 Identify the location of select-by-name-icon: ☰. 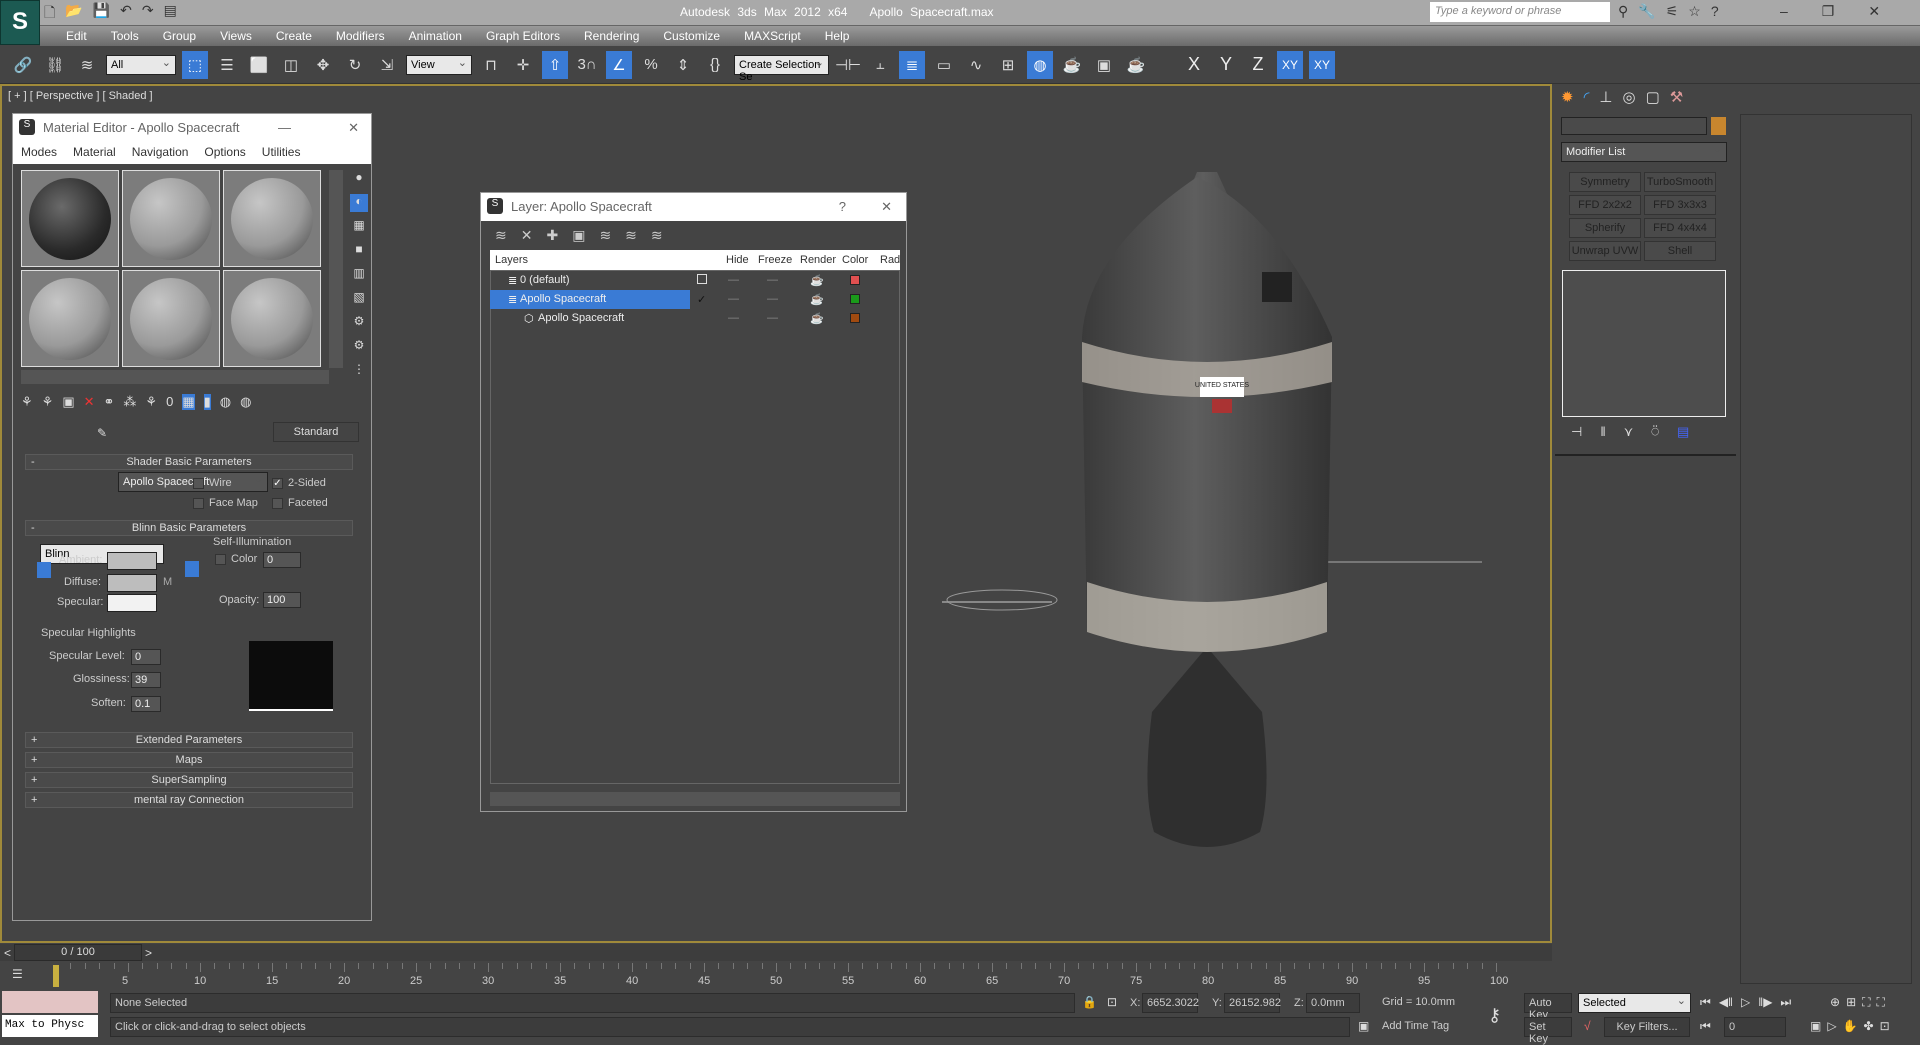
(227, 65).